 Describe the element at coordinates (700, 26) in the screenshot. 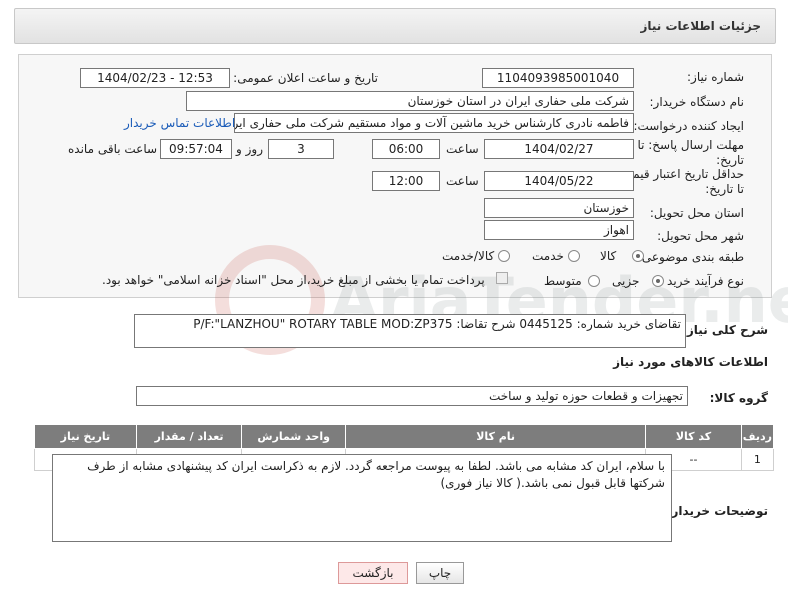

I see `page-title: جزئیات اطلاعات نیاز` at that location.